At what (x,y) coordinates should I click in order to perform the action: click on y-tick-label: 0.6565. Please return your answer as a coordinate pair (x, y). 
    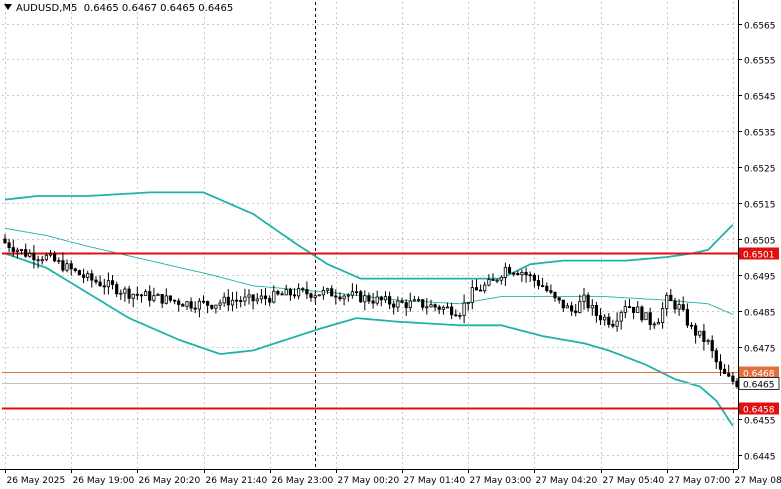
    Looking at the image, I should click on (760, 27).